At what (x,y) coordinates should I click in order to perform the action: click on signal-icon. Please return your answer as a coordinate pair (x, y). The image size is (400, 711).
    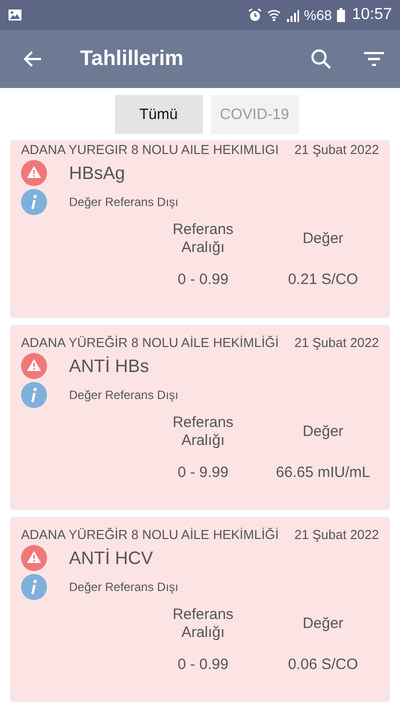
    Looking at the image, I should click on (292, 15).